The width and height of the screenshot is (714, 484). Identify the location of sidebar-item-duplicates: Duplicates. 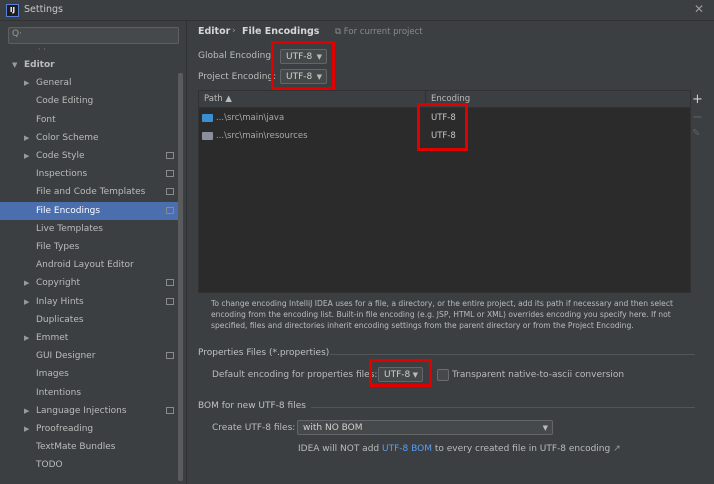
(89, 320).